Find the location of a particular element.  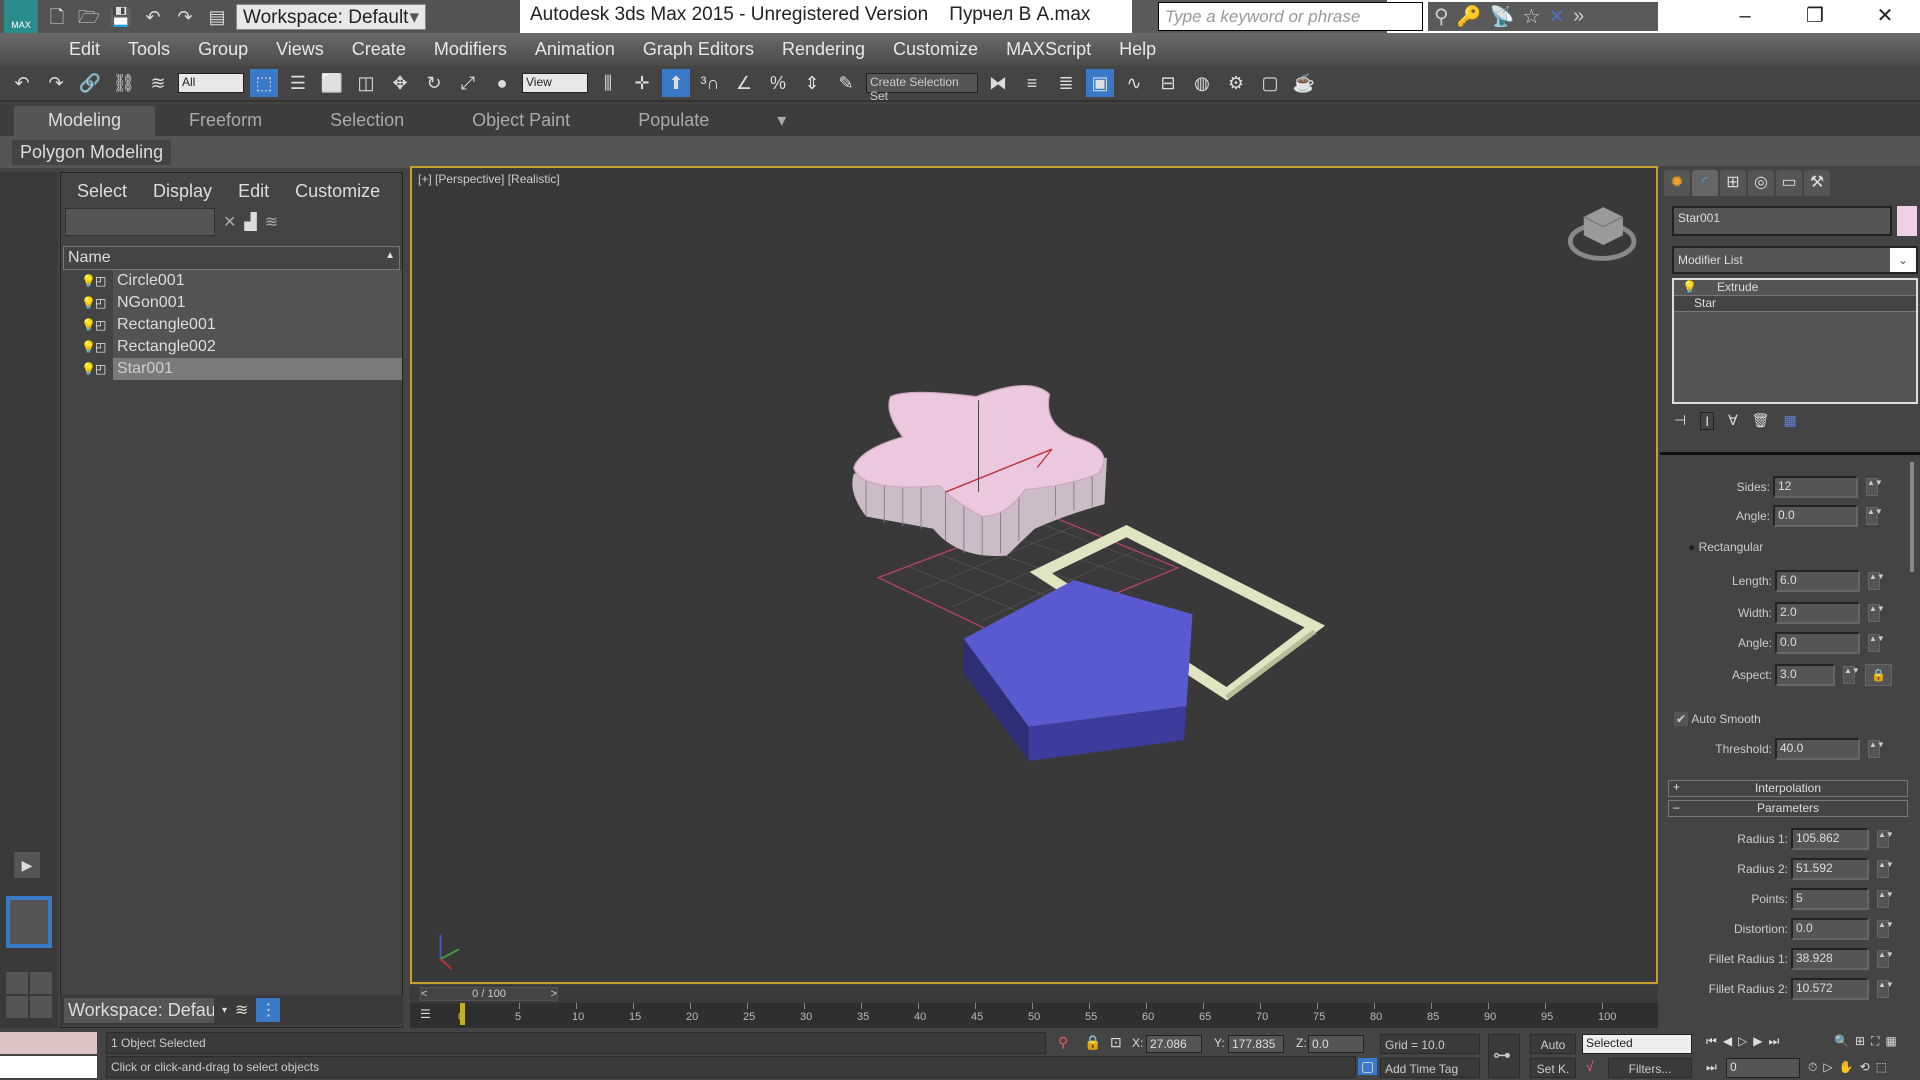

angle-spinner: ▲▼ is located at coordinates (1874, 516).